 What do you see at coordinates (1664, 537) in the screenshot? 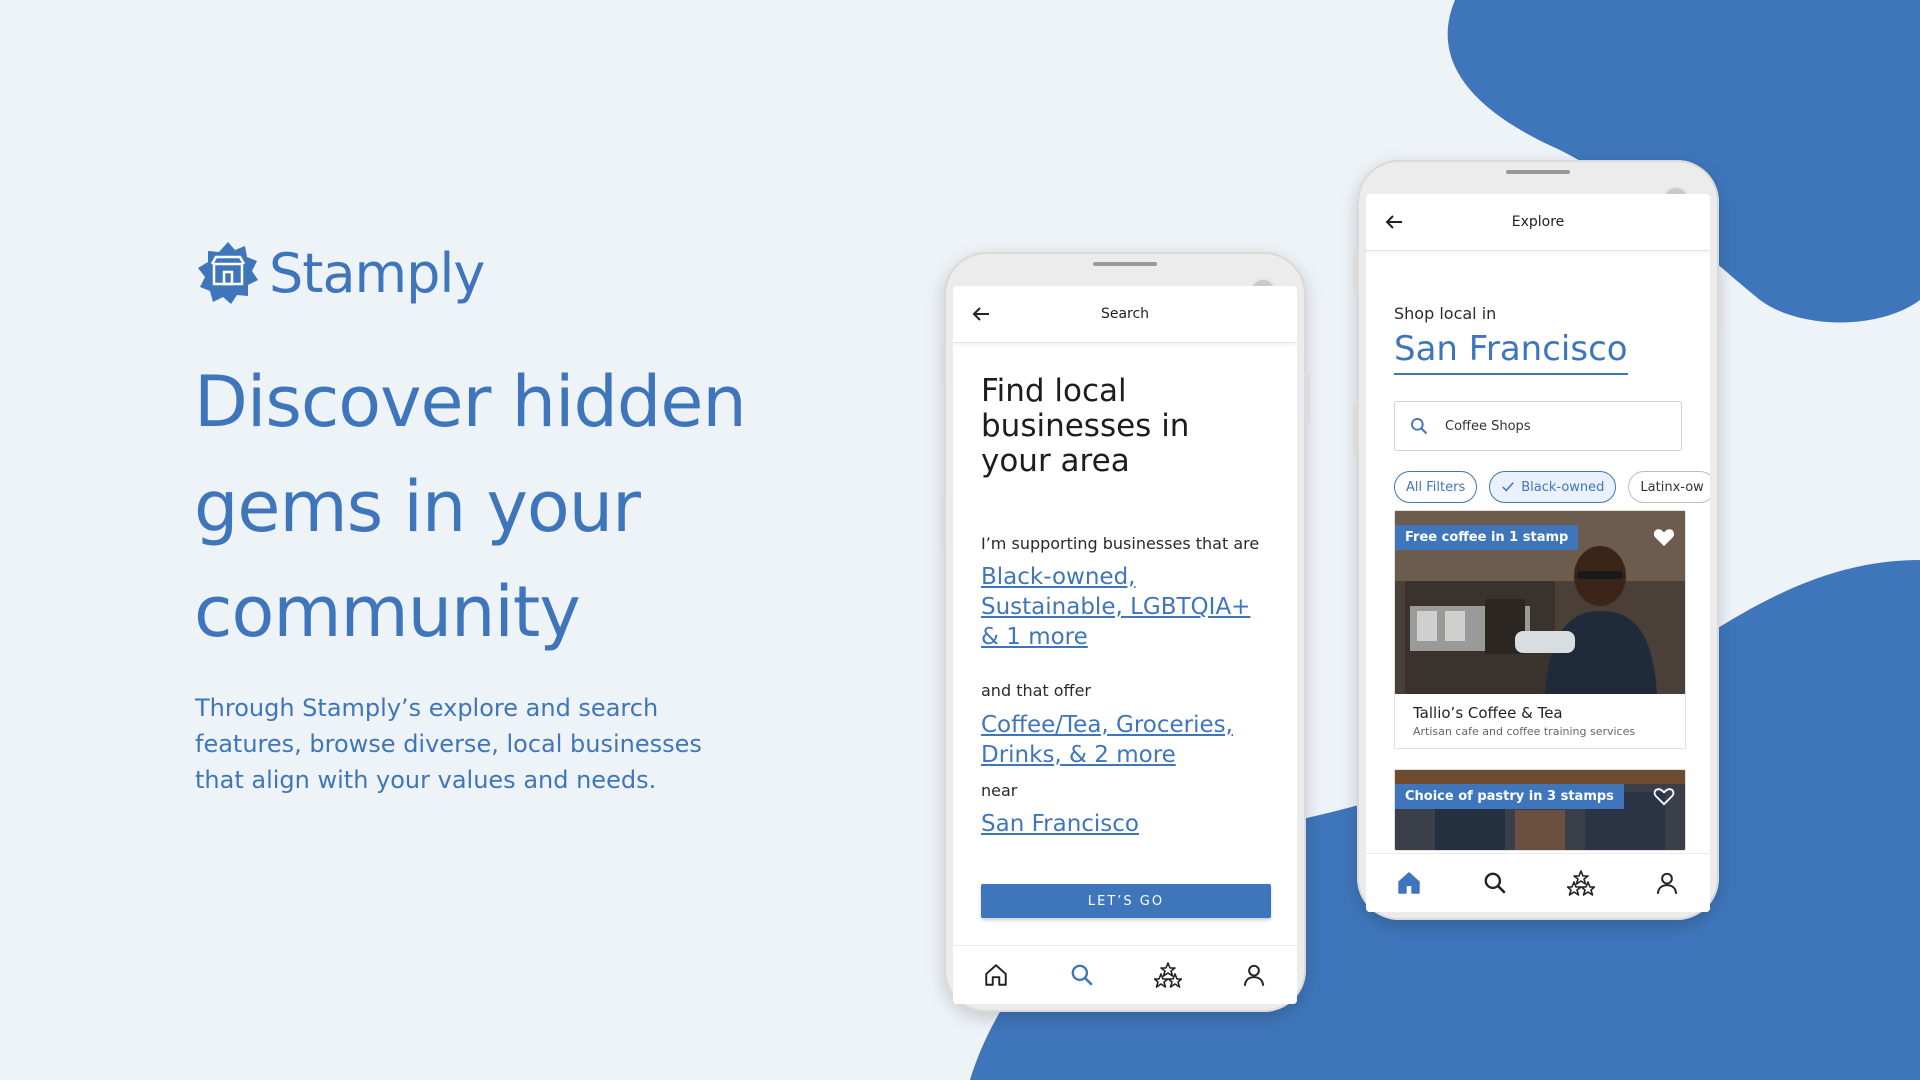
I see `heart-icon` at bounding box center [1664, 537].